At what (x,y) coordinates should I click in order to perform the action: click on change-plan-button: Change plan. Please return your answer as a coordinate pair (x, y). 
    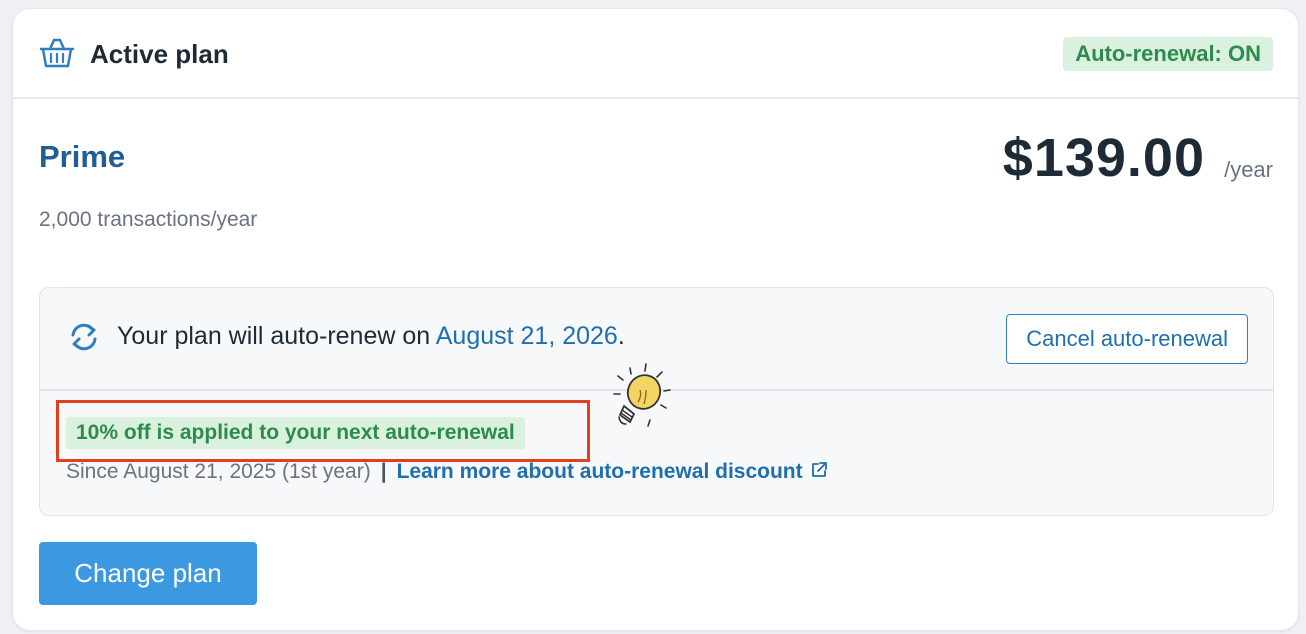
    Looking at the image, I should click on (148, 573).